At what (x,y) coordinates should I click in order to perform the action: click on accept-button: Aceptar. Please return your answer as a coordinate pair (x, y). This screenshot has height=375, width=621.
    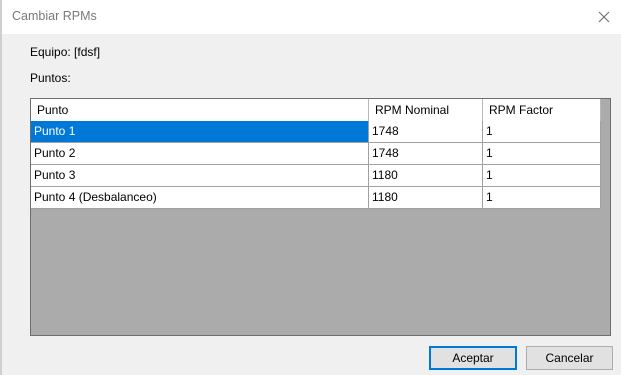
    Looking at the image, I should click on (473, 358).